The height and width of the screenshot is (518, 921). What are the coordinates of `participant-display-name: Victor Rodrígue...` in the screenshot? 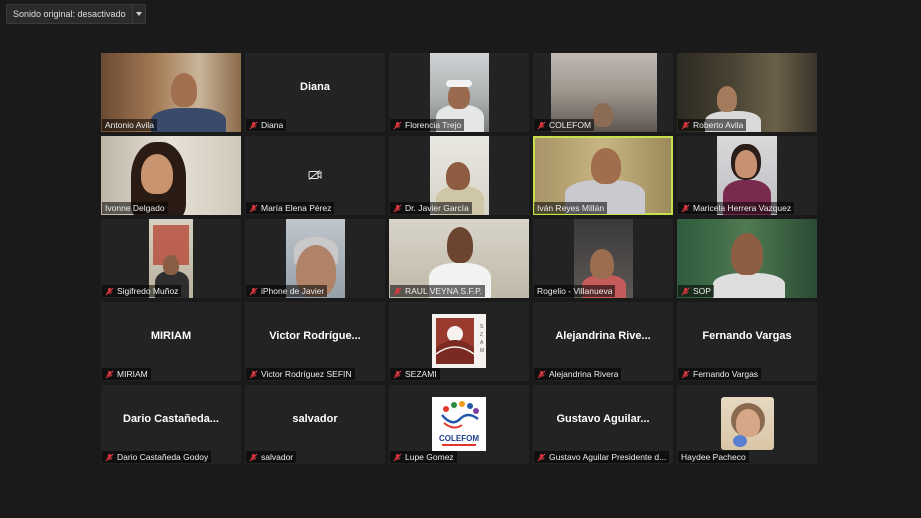 It's located at (315, 336).